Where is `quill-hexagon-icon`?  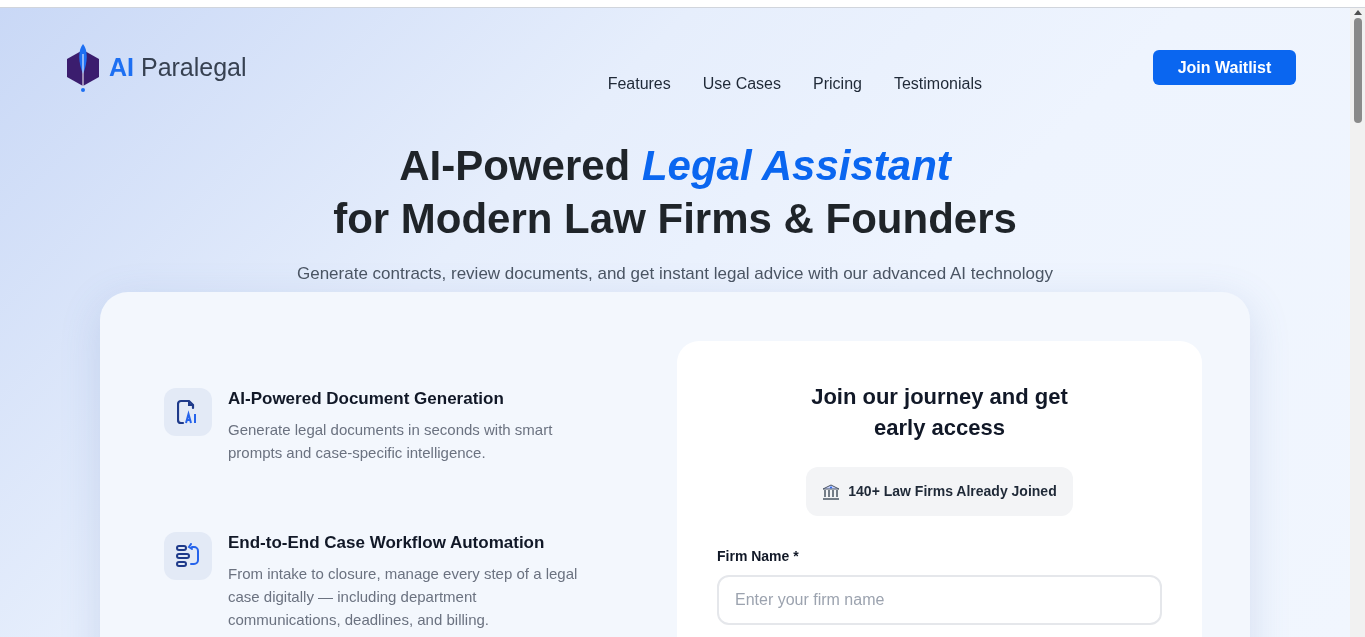 quill-hexagon-icon is located at coordinates (83, 68).